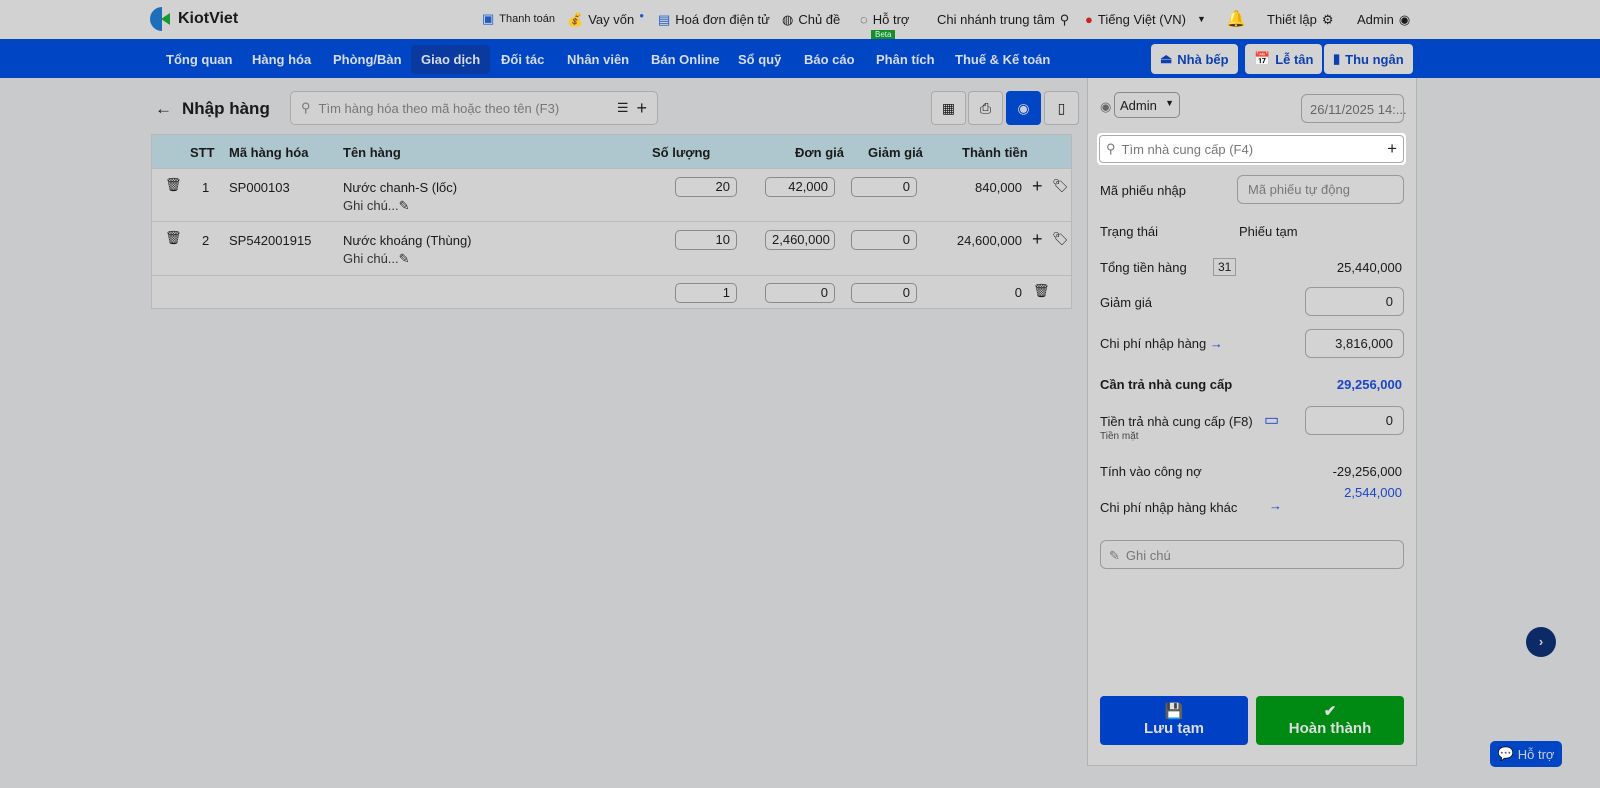  I want to click on cashier-button: ▮ Thu ngân, so click(1368, 59).